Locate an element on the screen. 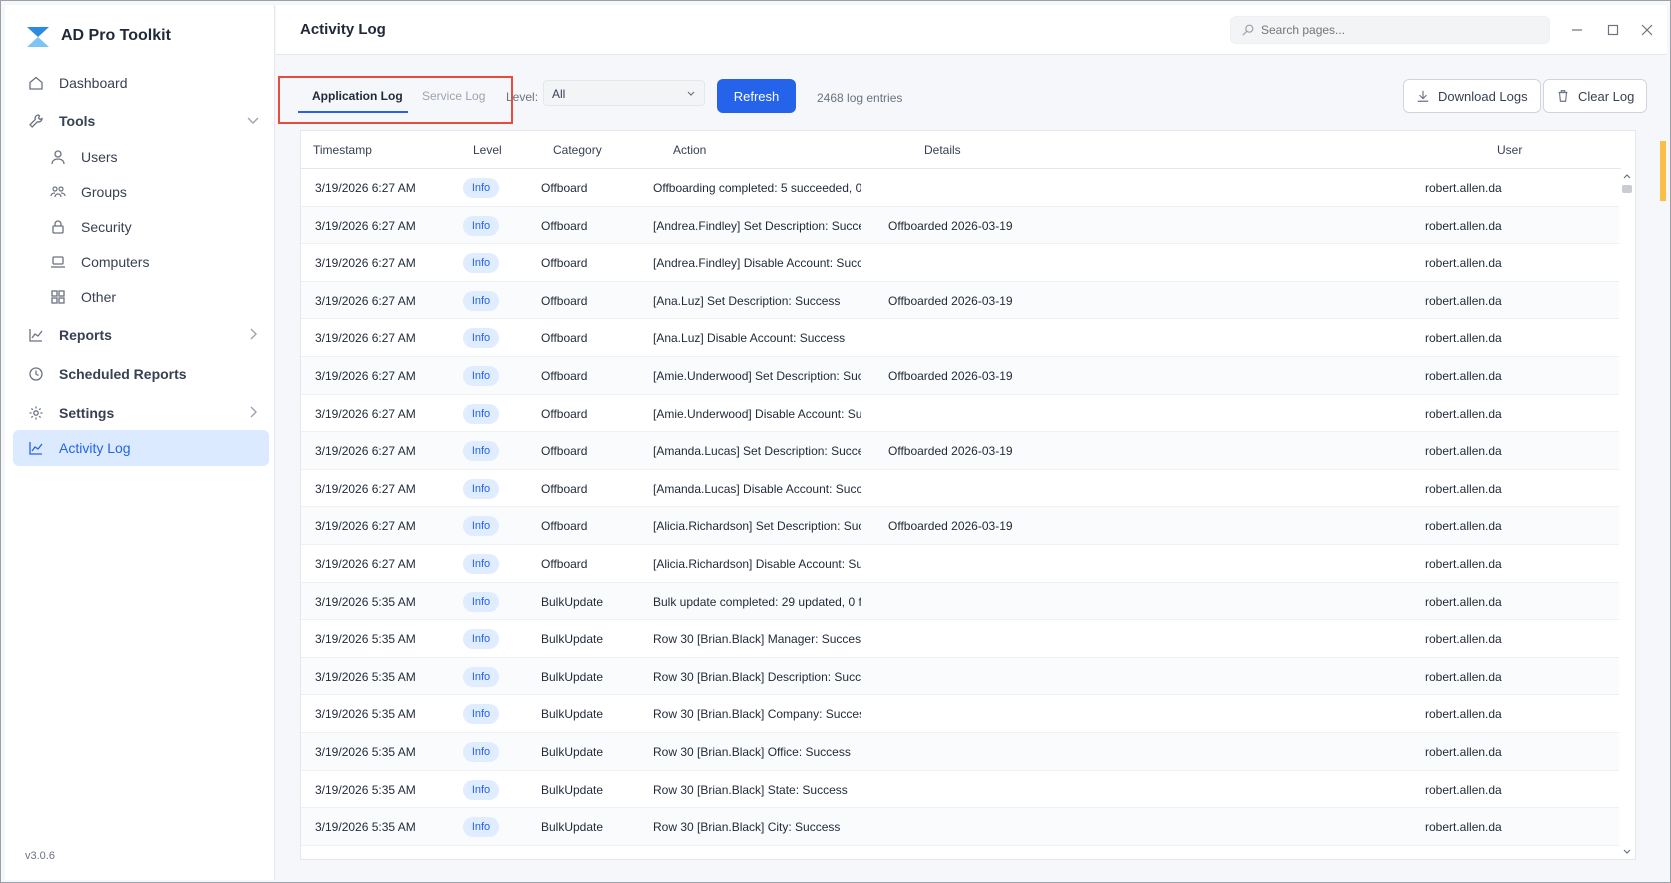 The height and width of the screenshot is (883, 1671). sidebar-item-label: Reports is located at coordinates (85, 335).